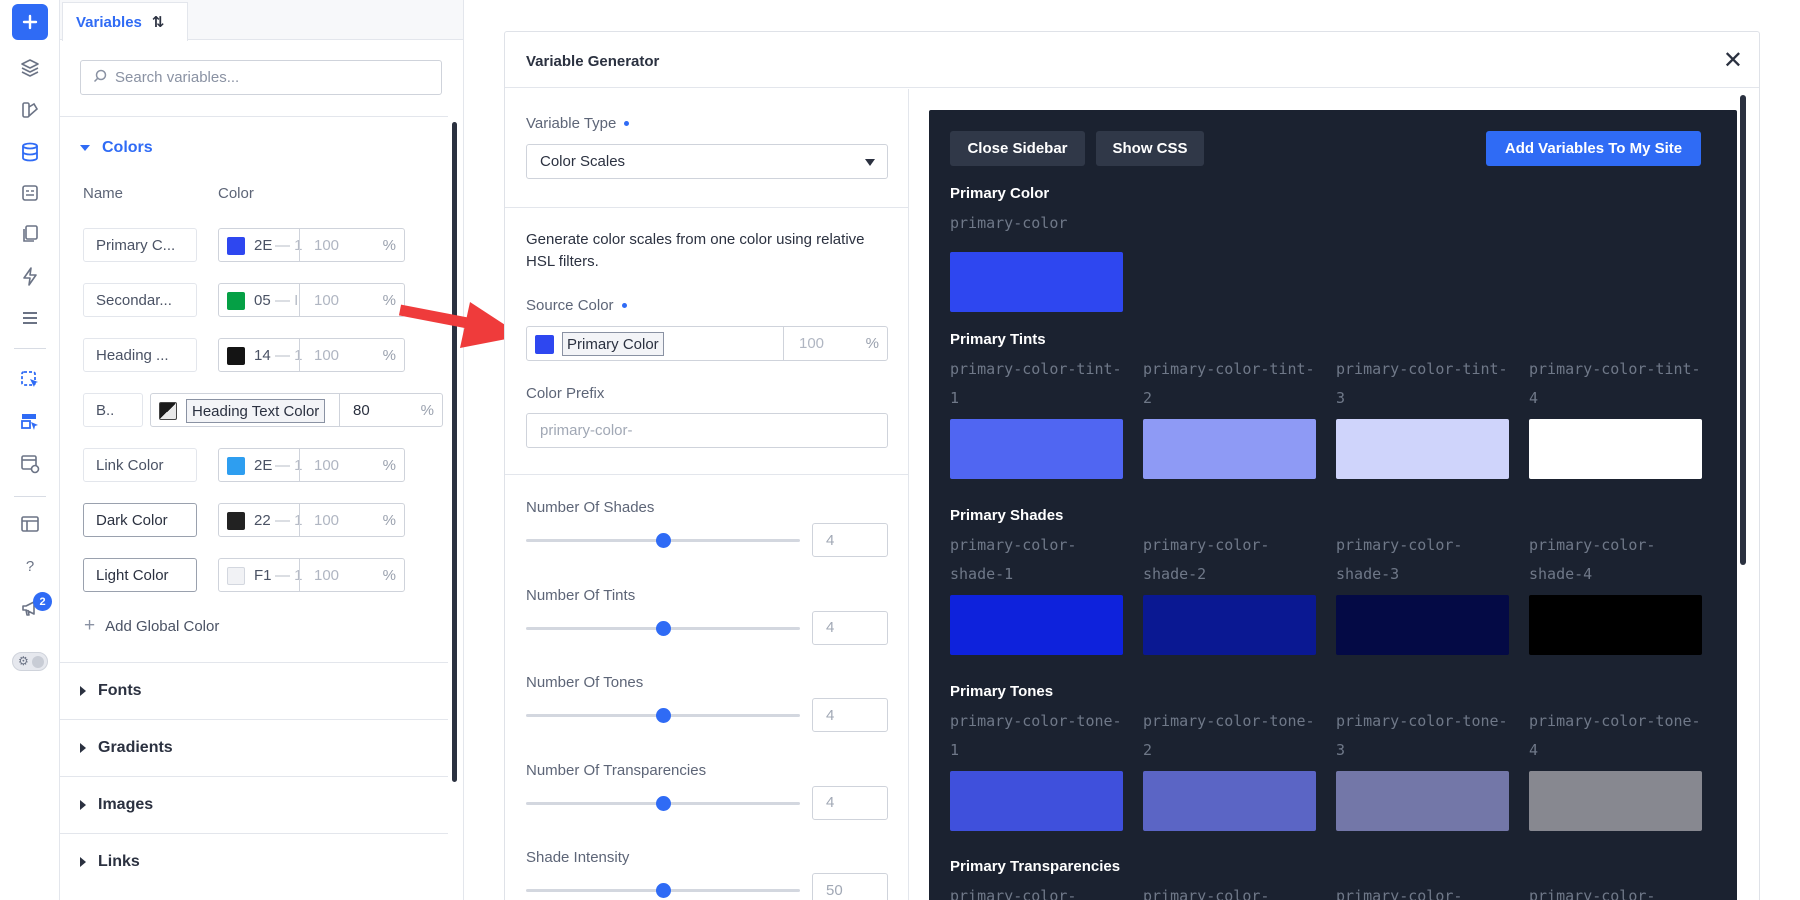  Describe the element at coordinates (116, 148) in the screenshot. I see `section-colors: Colors` at that location.